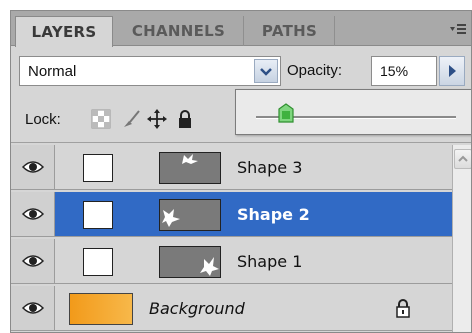 This screenshot has height=333, width=472. What do you see at coordinates (290, 31) in the screenshot?
I see `tab-paths: PATHS` at bounding box center [290, 31].